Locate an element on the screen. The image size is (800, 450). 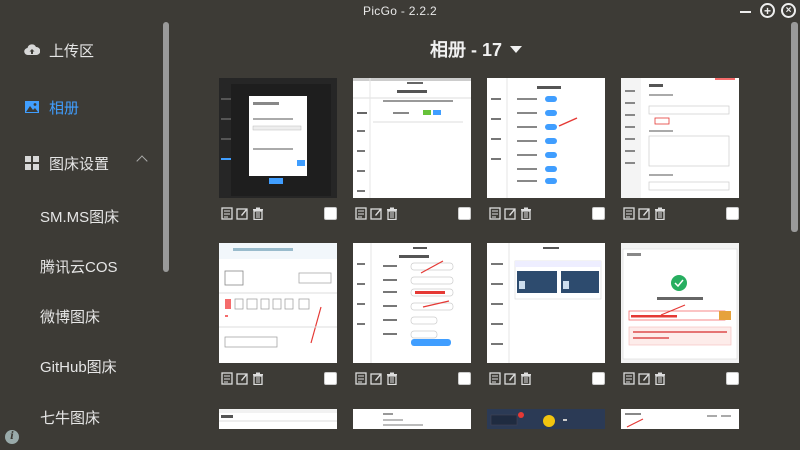
gallery-title-dropdown: 相册 - 17 is located at coordinates (476, 49).